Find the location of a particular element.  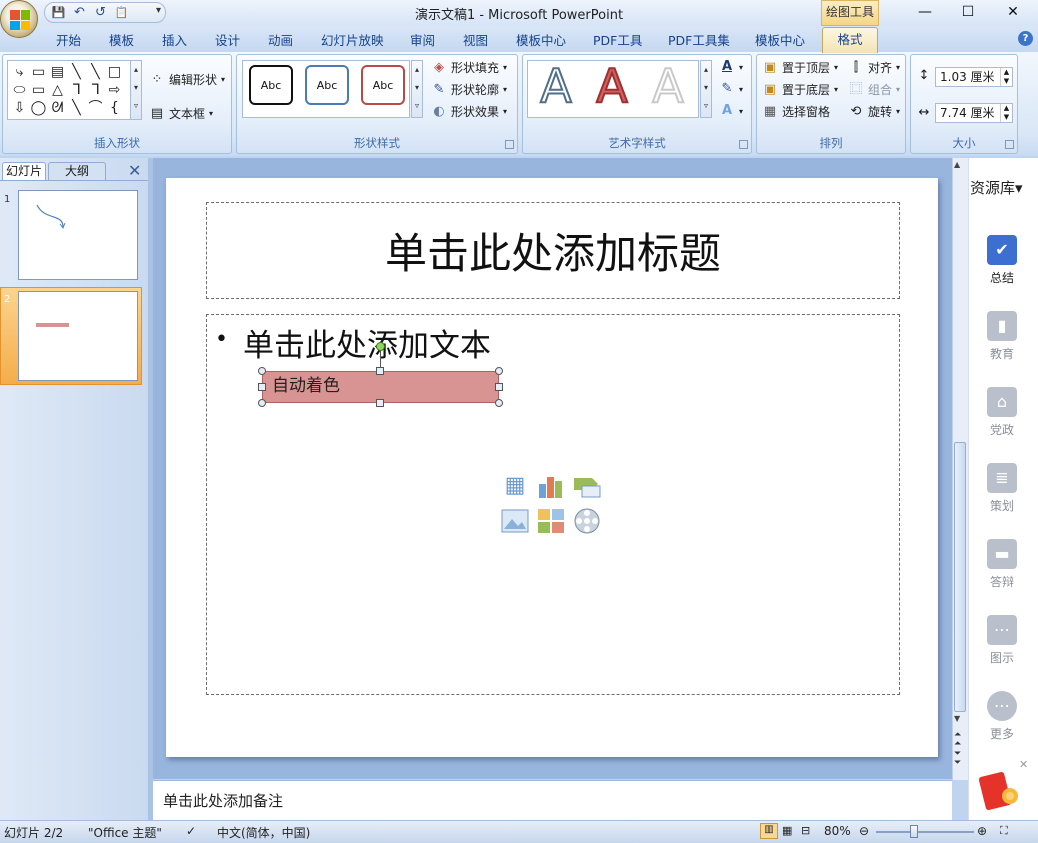

shape-style-scroll: ▴ ▾ ▿ is located at coordinates (417, 89).